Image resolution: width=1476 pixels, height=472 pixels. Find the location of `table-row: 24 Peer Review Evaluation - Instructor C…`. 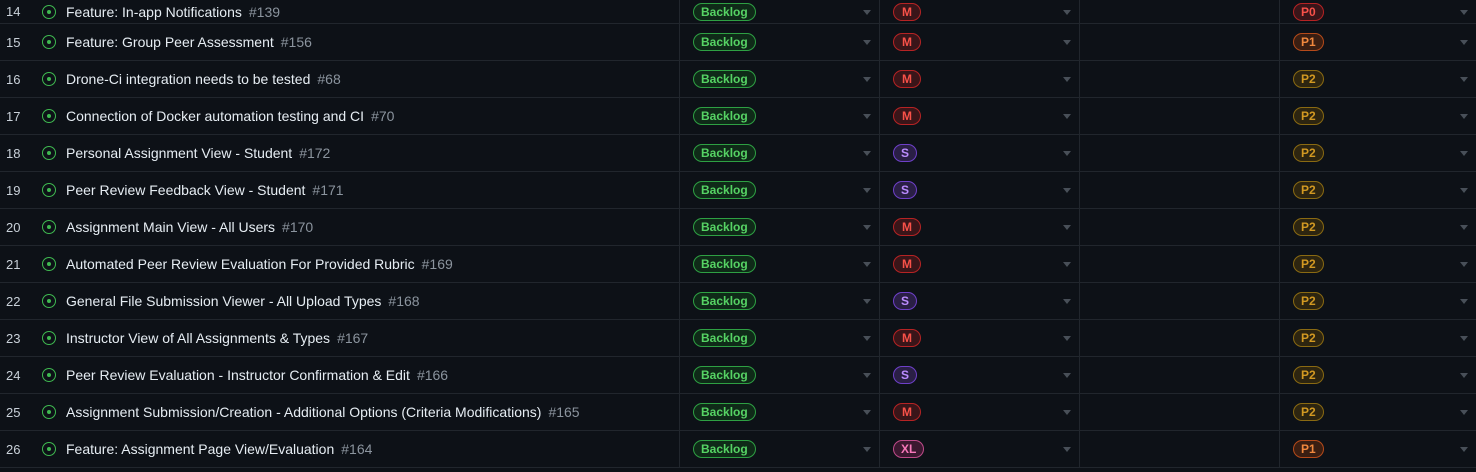

table-row: 24 Peer Review Evaluation - Instructor C… is located at coordinates (738, 375).